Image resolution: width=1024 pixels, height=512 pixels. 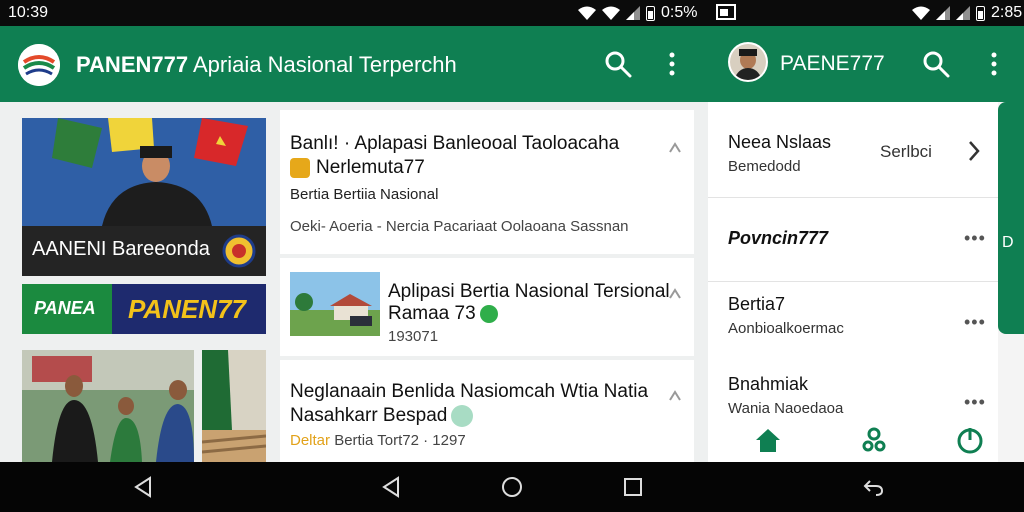 What do you see at coordinates (462, 415) in the screenshot?
I see `m-badge-icon` at bounding box center [462, 415].